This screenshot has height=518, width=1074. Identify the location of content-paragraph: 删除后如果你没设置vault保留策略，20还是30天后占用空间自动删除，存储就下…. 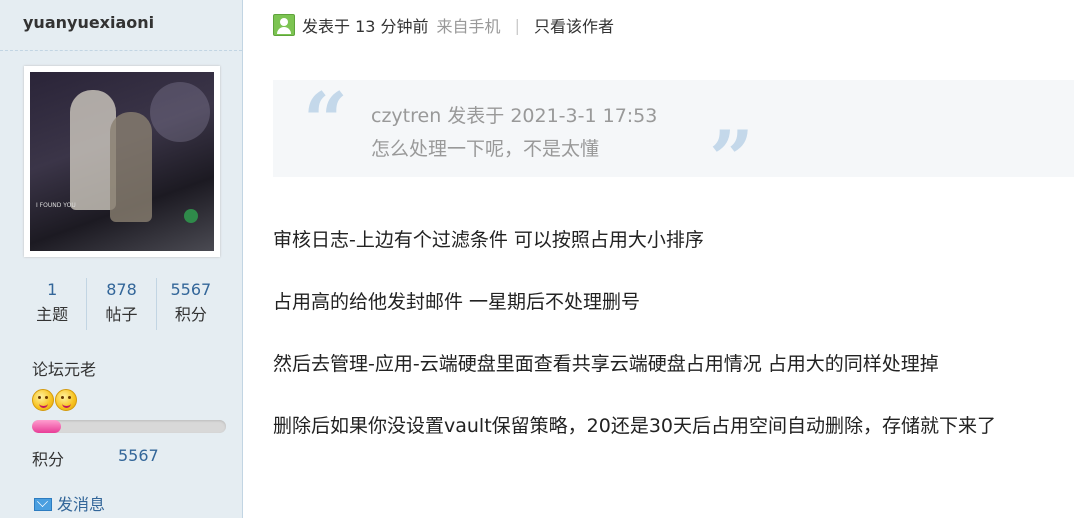
(635, 426).